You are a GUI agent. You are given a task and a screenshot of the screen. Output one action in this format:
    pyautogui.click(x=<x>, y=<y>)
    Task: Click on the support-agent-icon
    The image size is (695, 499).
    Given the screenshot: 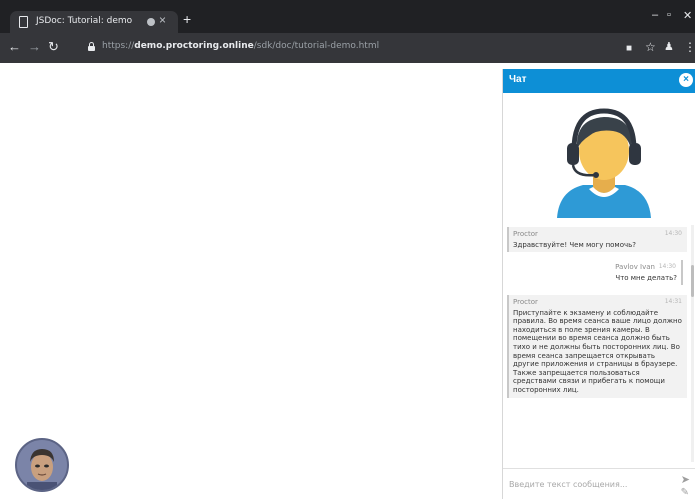 What is the action you would take?
    pyautogui.click(x=604, y=163)
    